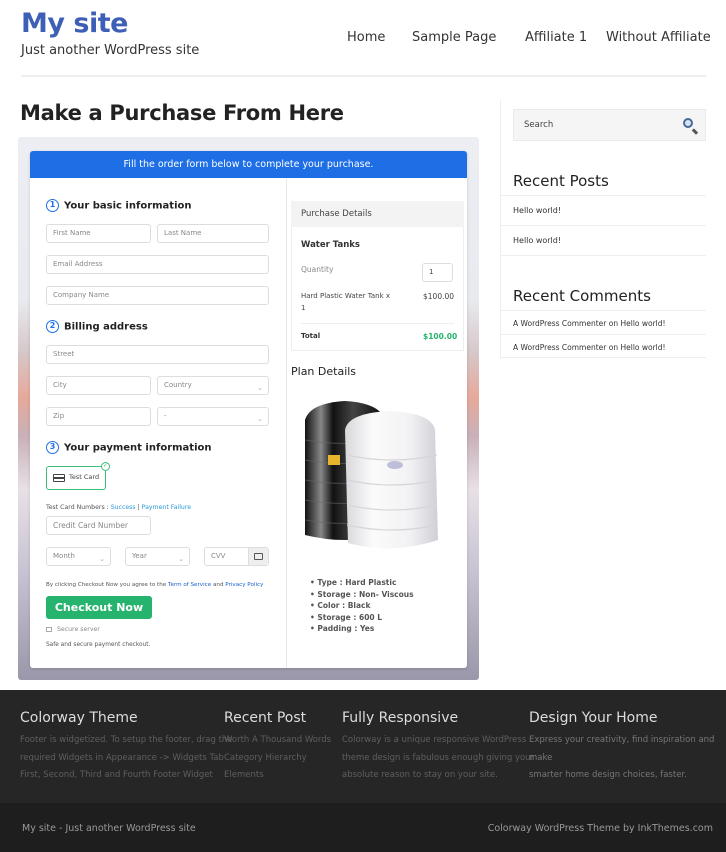 The height and width of the screenshot is (852, 726). I want to click on plan-feature: • Storage : Non- Viscous, so click(362, 594).